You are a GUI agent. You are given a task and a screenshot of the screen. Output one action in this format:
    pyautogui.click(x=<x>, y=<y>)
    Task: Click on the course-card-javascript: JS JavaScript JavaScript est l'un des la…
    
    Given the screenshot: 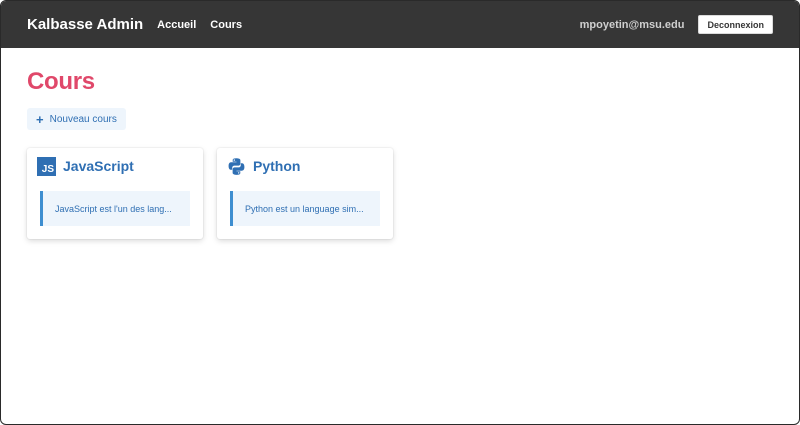 What is the action you would take?
    pyautogui.click(x=115, y=193)
    